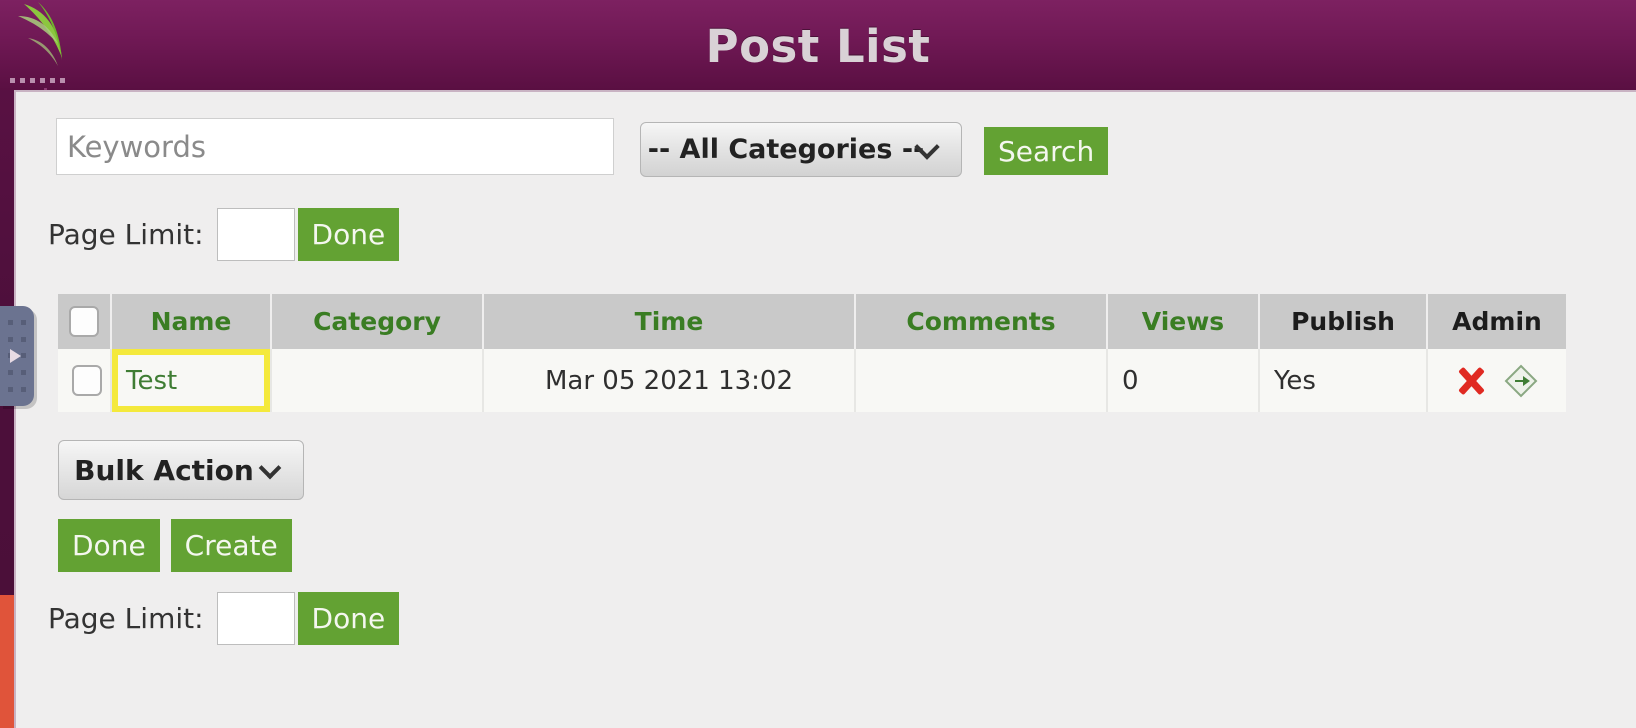 This screenshot has height=728, width=1636. I want to click on bulk-action-wrap: Bulk Action, so click(181, 470).